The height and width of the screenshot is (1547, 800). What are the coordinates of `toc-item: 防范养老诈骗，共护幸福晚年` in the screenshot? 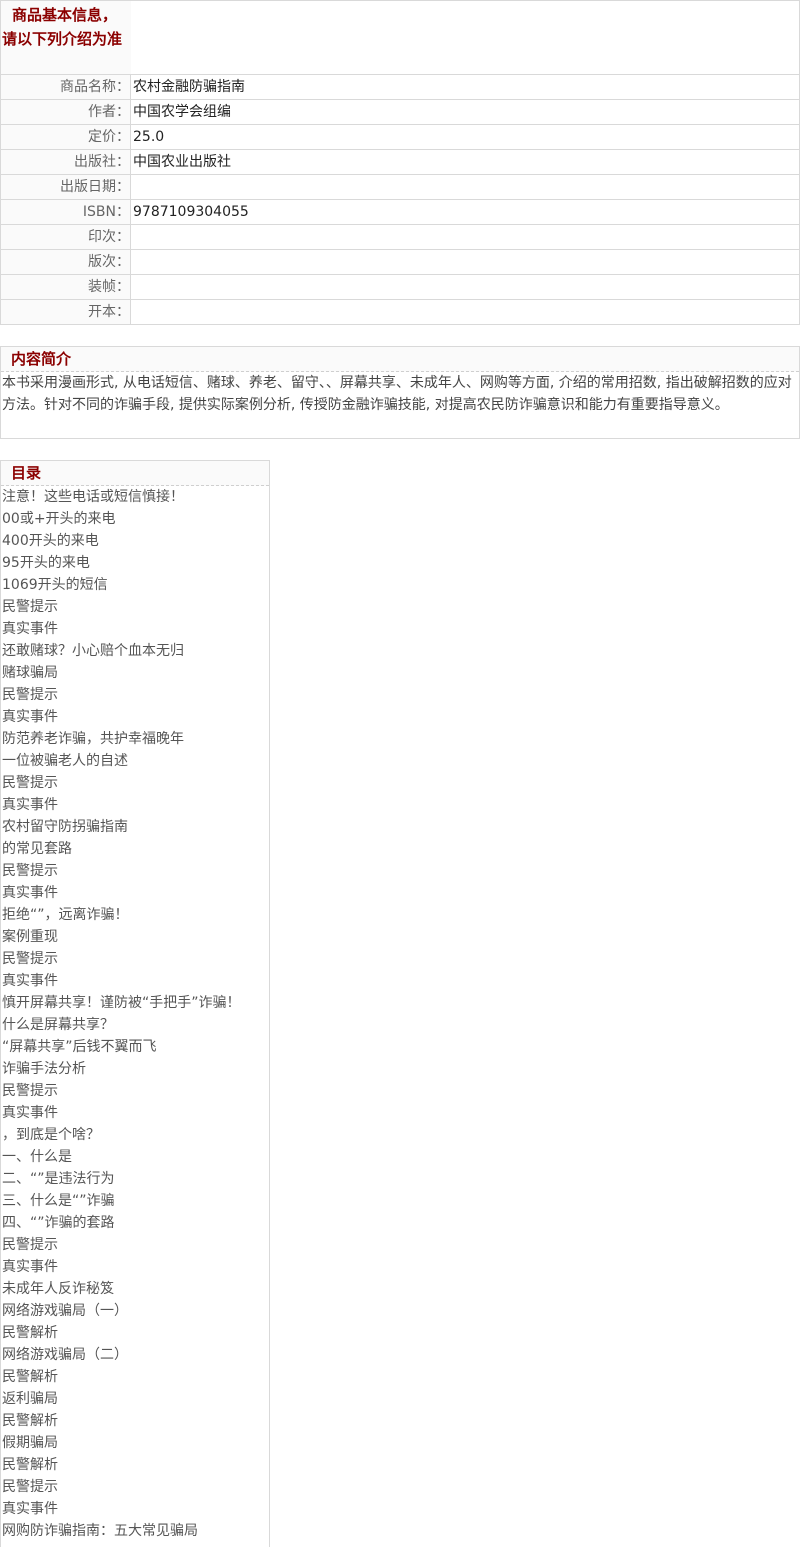 It's located at (93, 739).